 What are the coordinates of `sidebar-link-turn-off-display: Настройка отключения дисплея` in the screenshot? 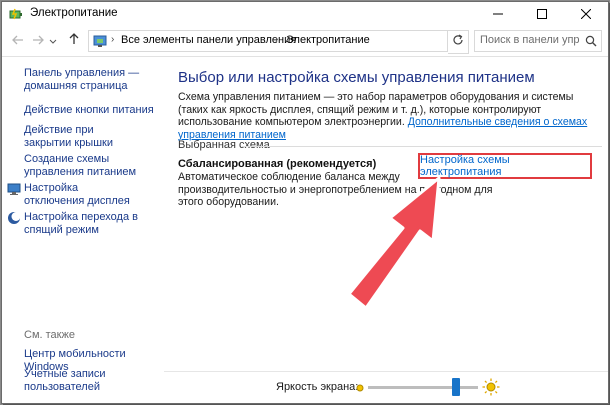 It's located at (81, 195).